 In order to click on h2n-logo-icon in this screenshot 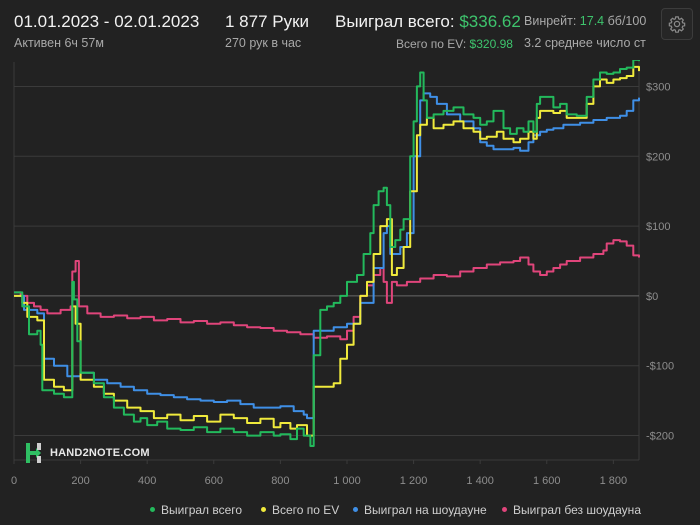, I will do `click(33, 453)`.